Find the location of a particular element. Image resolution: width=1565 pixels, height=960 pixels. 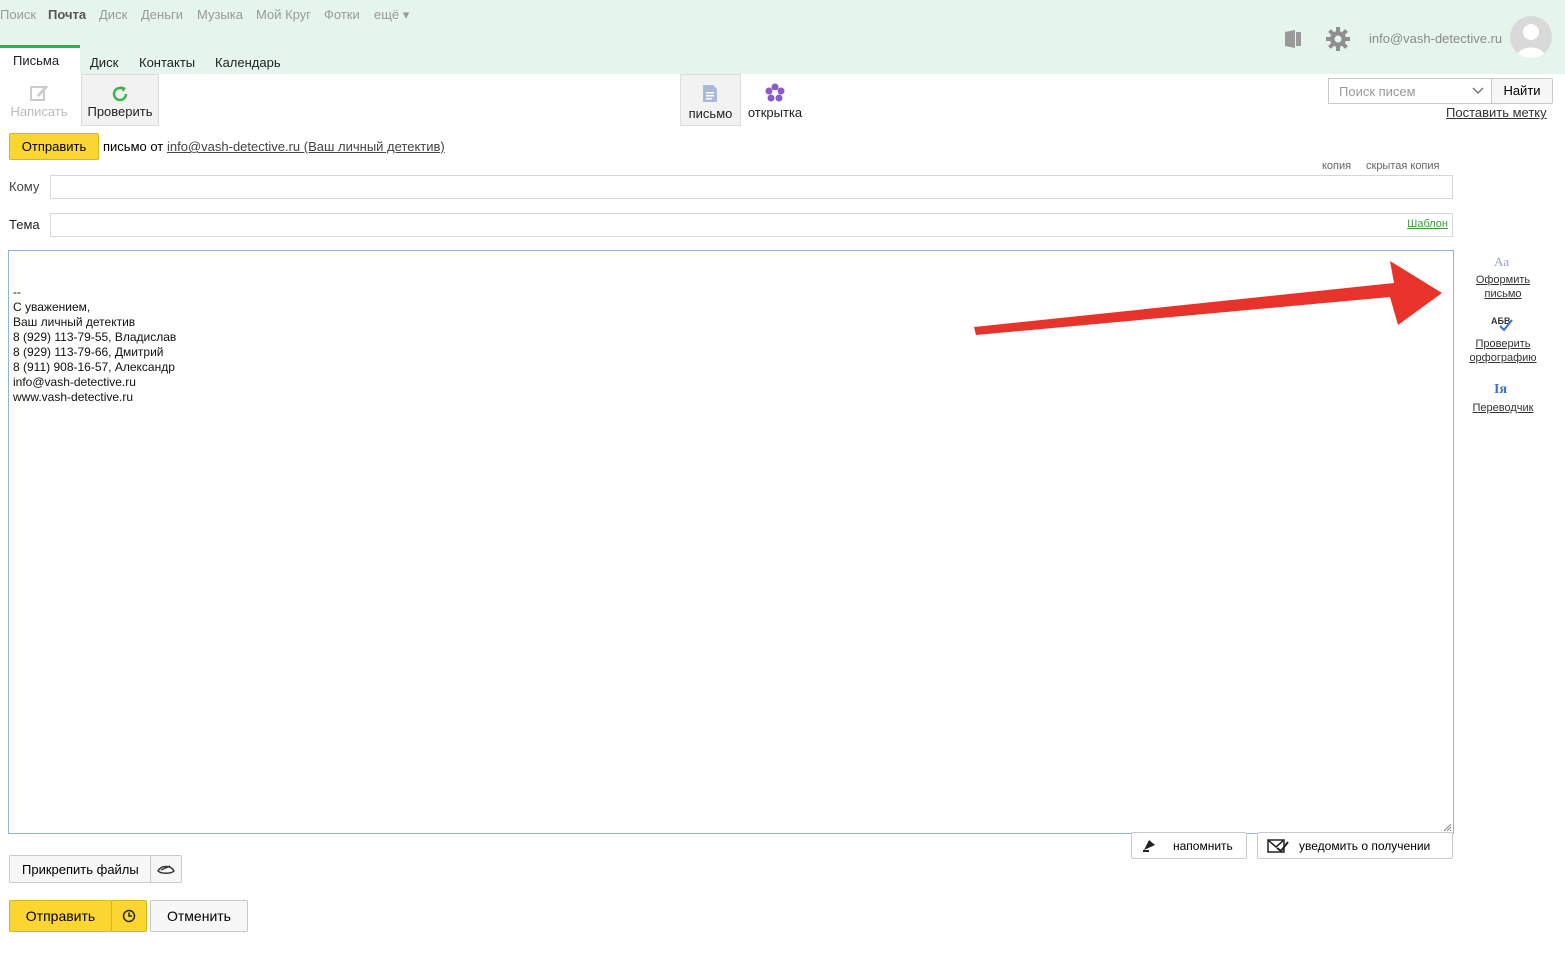

avatar is located at coordinates (1531, 37).